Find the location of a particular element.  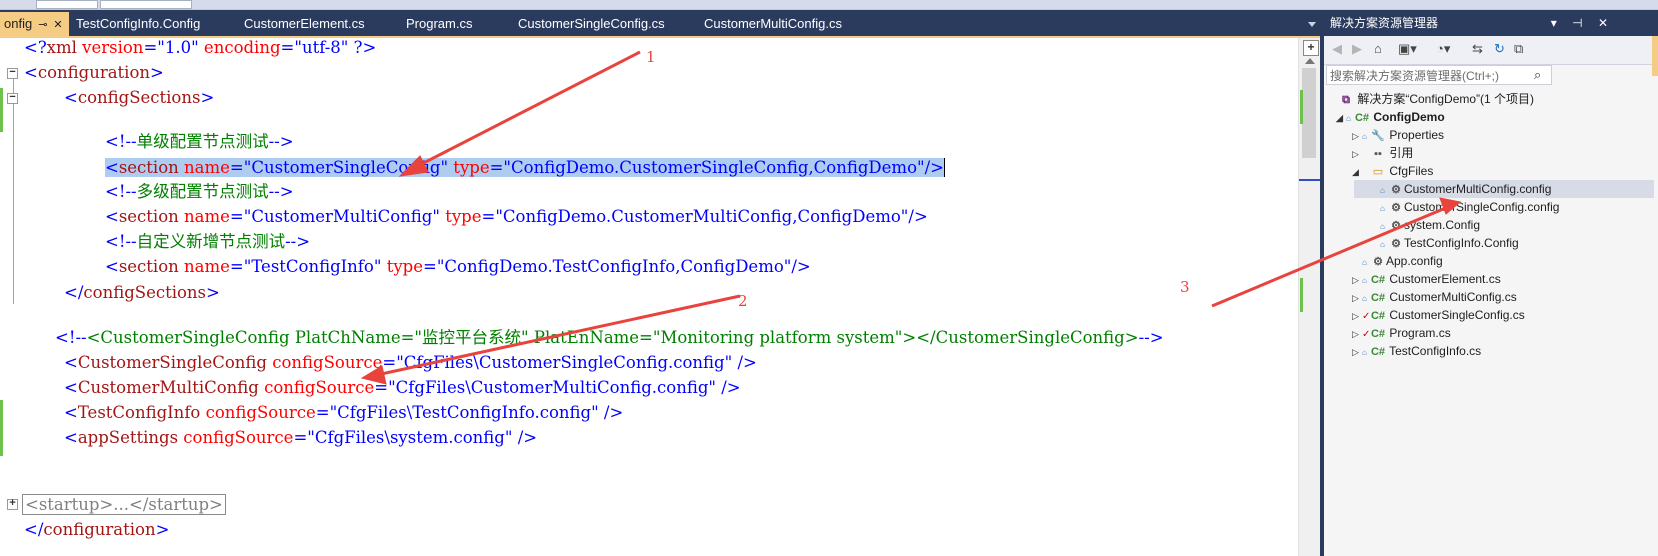

right-edge-tab is located at coordinates (1655, 56).